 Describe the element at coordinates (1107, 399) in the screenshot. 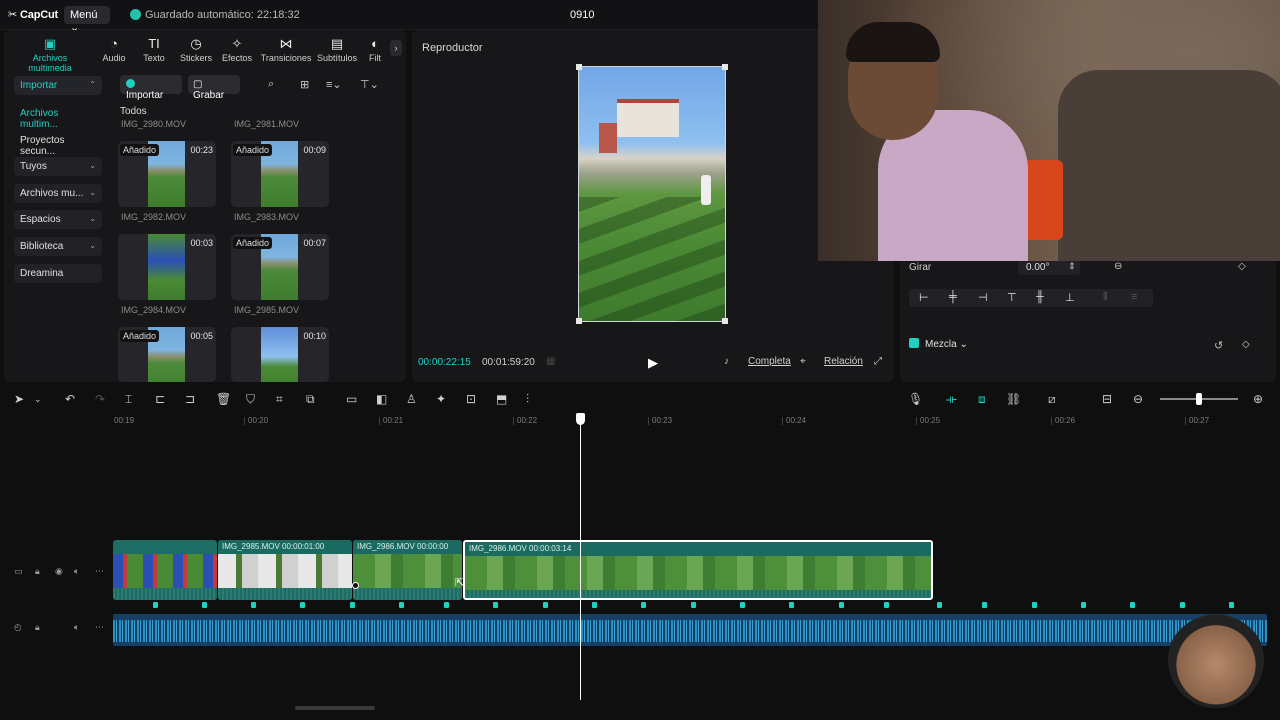

I see `fit-timeline-icon: ⊟` at that location.